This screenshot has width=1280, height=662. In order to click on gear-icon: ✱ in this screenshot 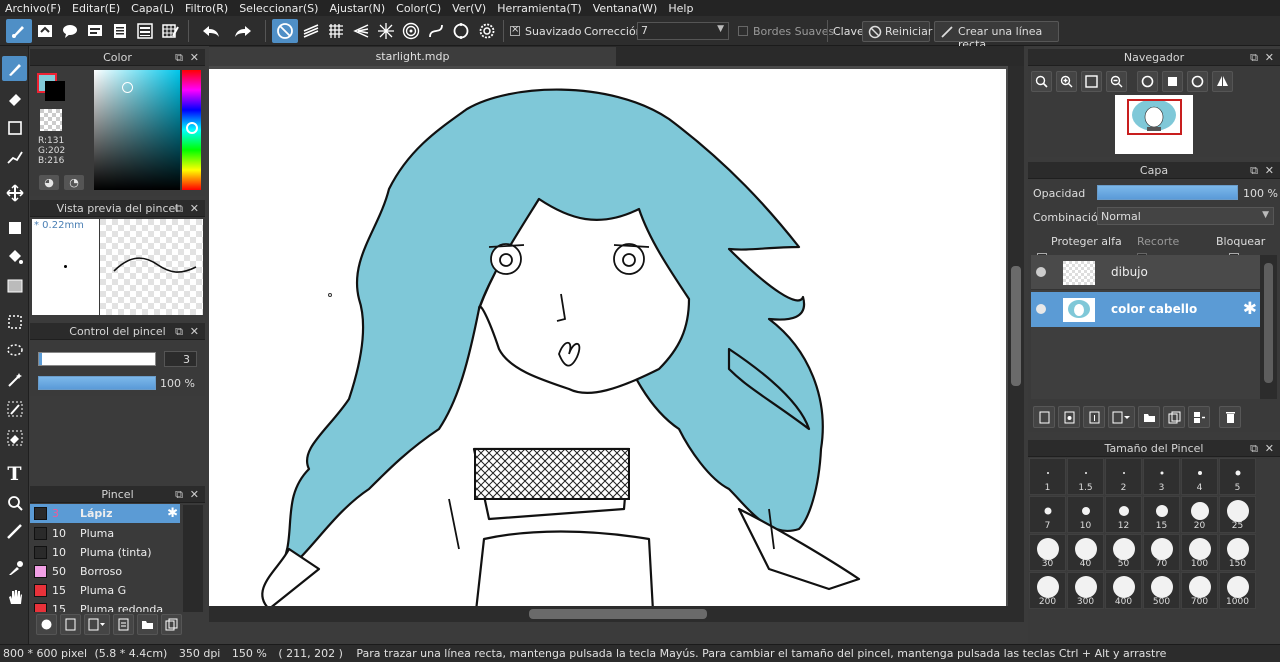, I will do `click(1250, 309)`.